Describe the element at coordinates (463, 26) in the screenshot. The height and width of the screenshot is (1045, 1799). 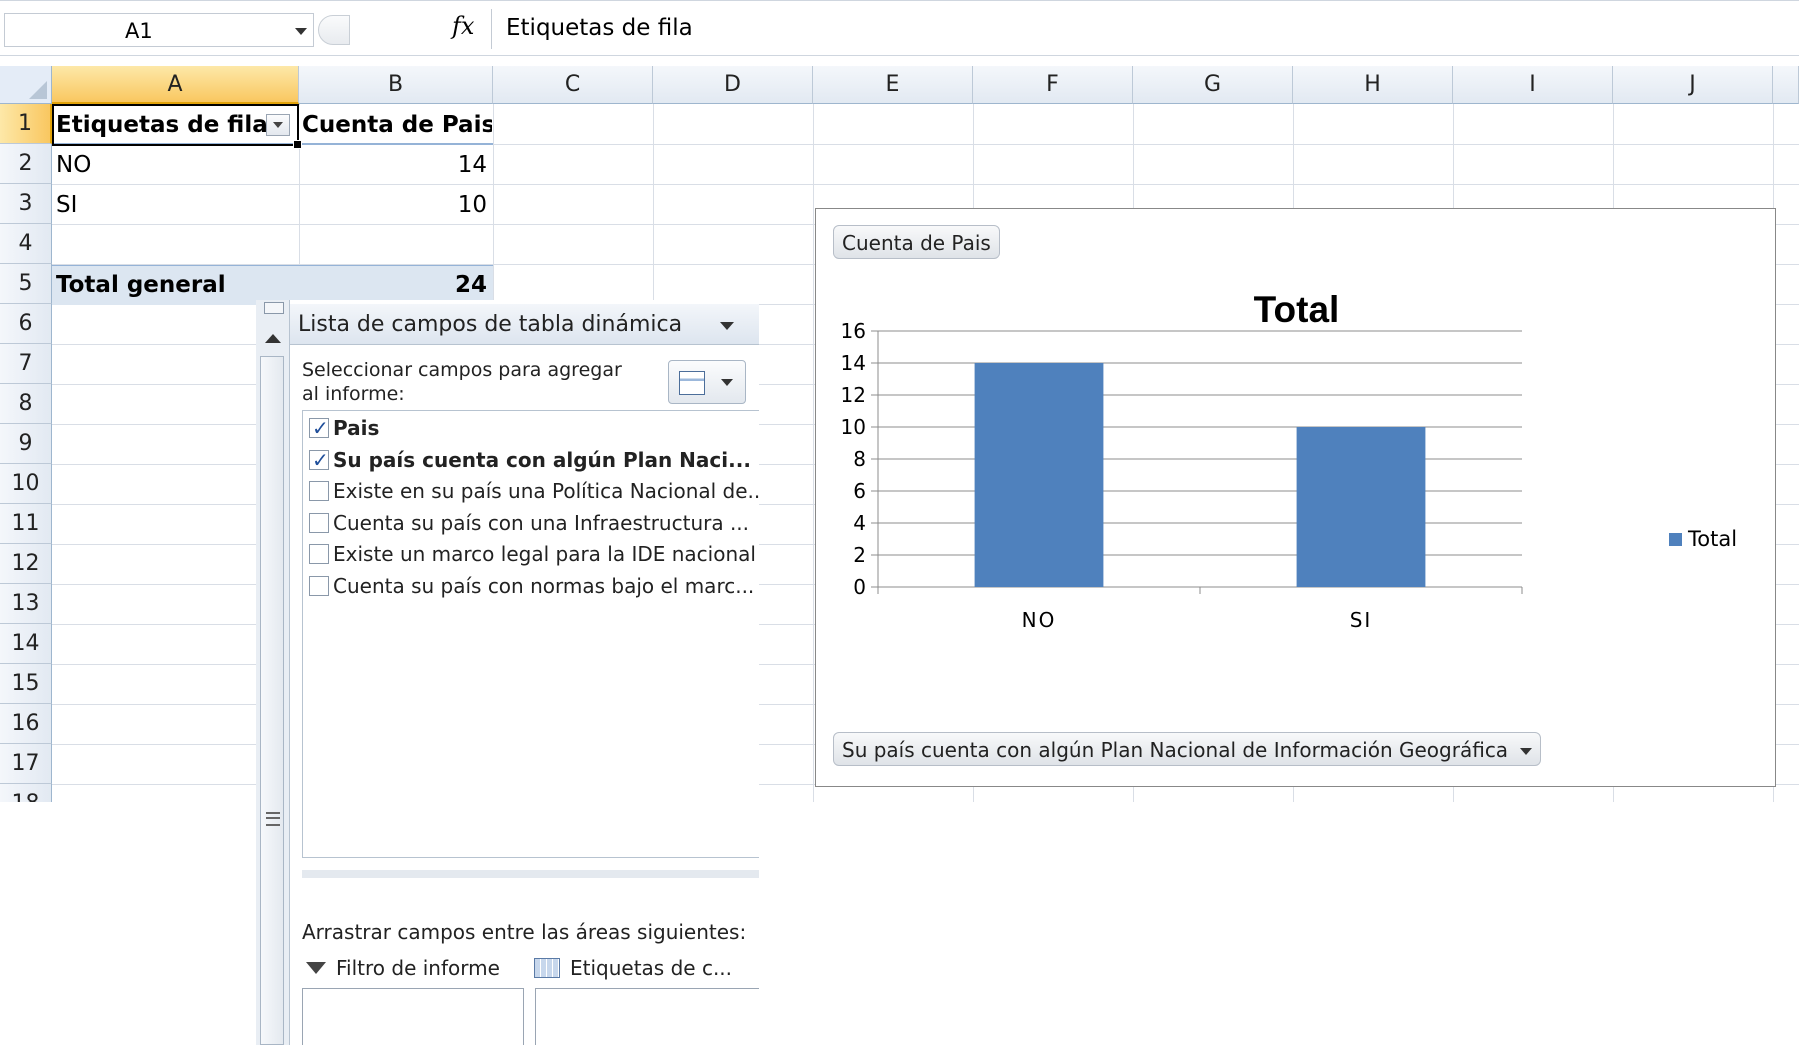
I see `insert-function-icon: fx` at that location.